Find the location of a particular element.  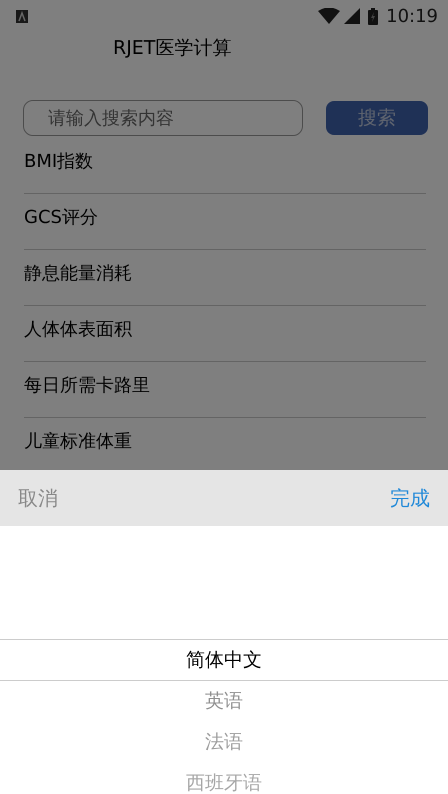

cancel-button: 取消 is located at coordinates (38, 498).